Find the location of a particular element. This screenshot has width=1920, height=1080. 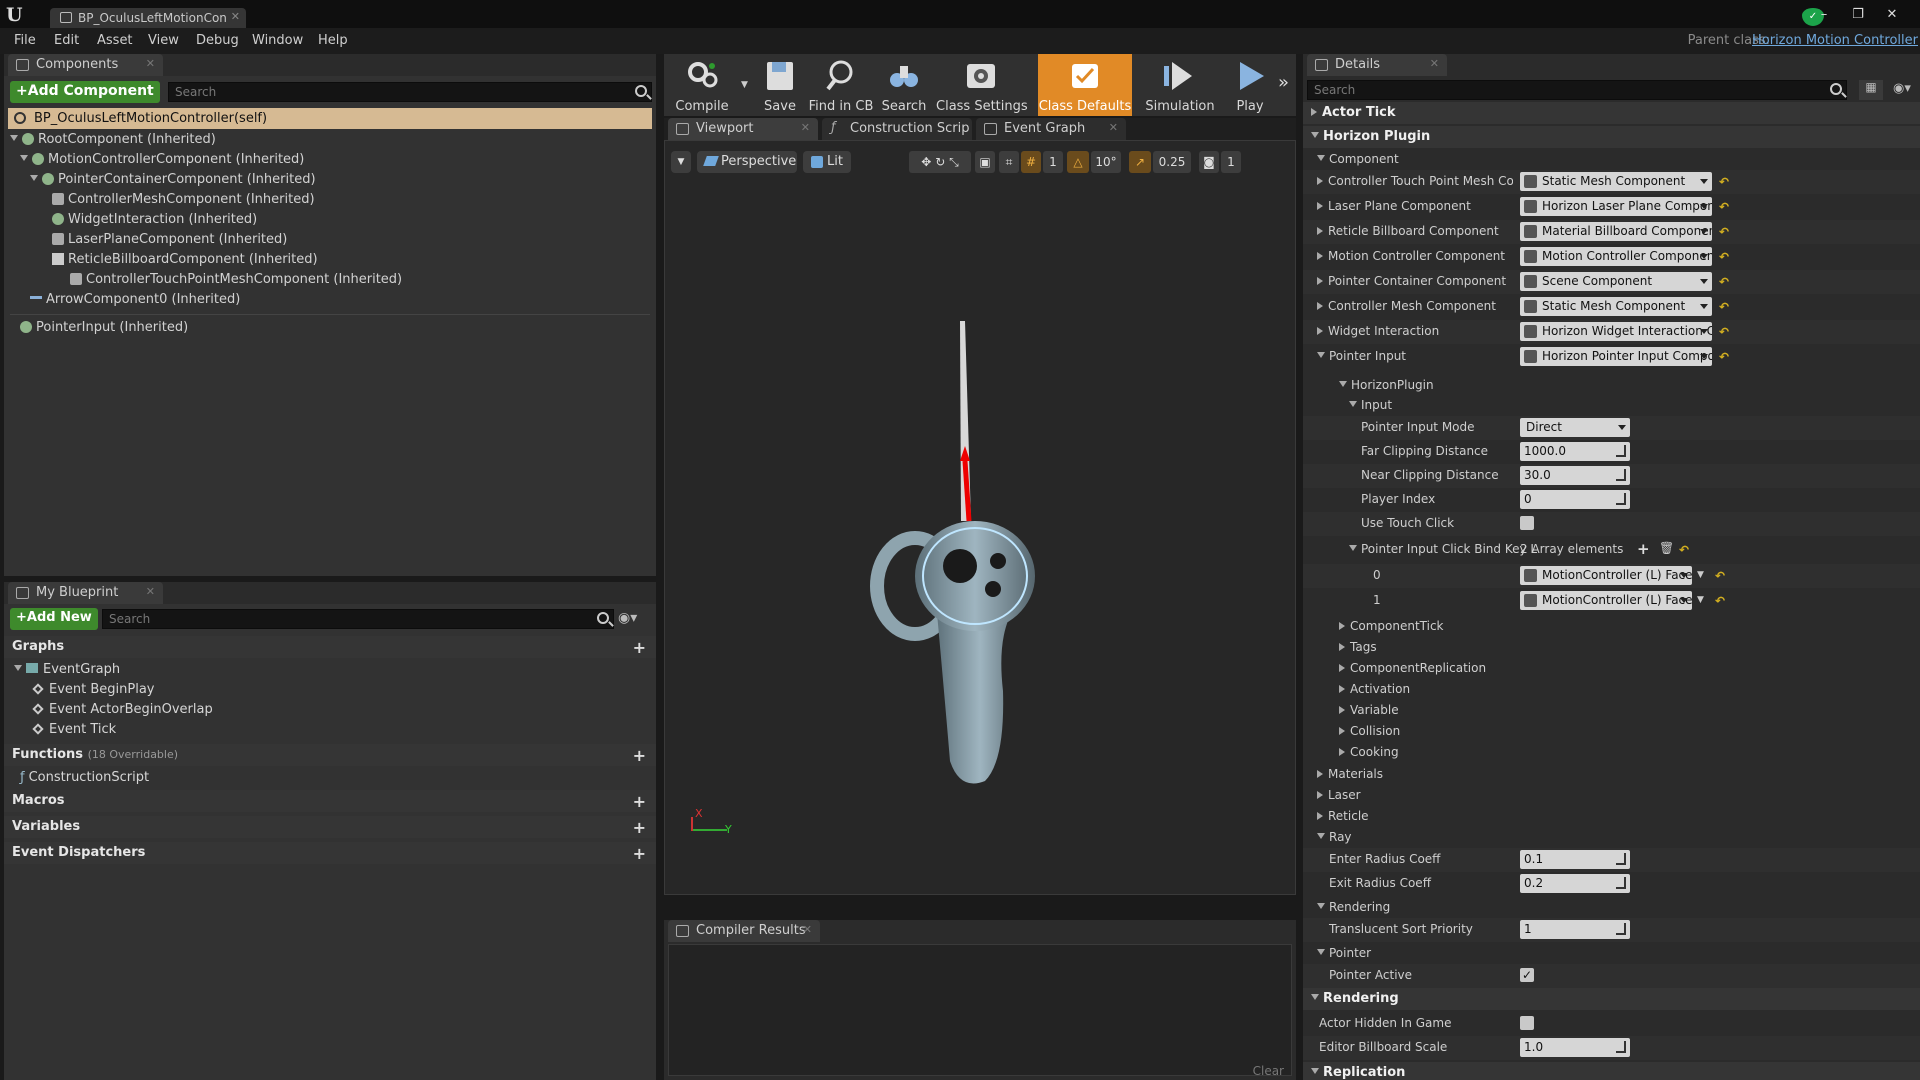

class-settings-button: Class Settings is located at coordinates (982, 85).